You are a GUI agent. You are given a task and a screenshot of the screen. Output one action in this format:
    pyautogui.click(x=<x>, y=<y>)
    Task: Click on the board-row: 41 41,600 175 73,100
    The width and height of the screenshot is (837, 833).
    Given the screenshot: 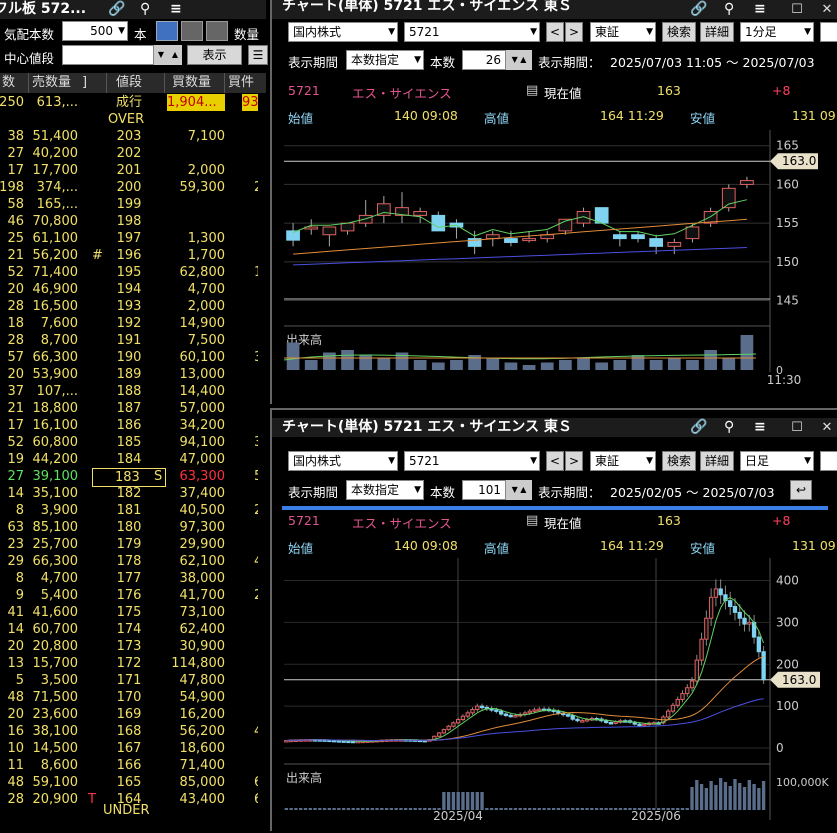 What is the action you would take?
    pyautogui.click(x=129, y=612)
    